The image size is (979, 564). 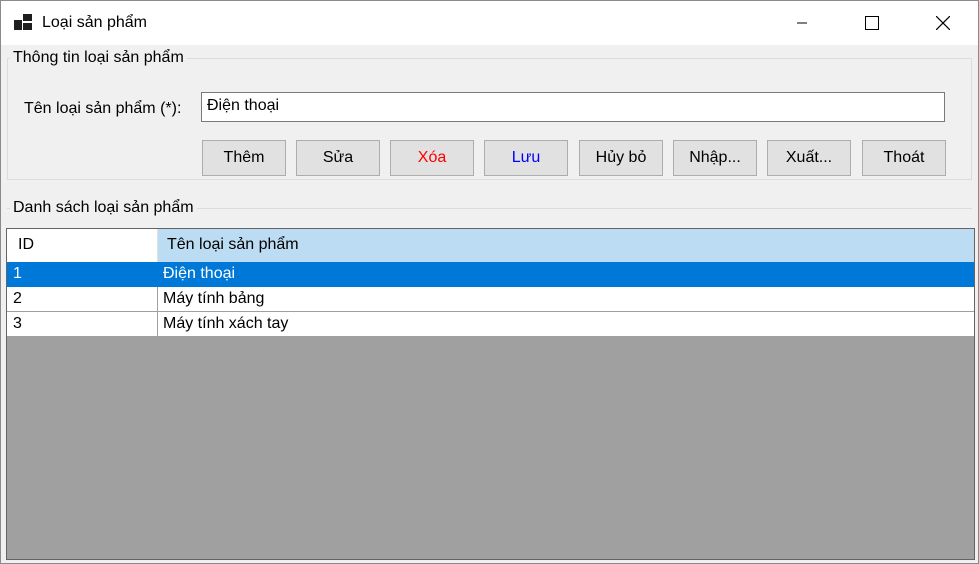 I want to click on exit-button-label: Thoát, so click(x=904, y=157).